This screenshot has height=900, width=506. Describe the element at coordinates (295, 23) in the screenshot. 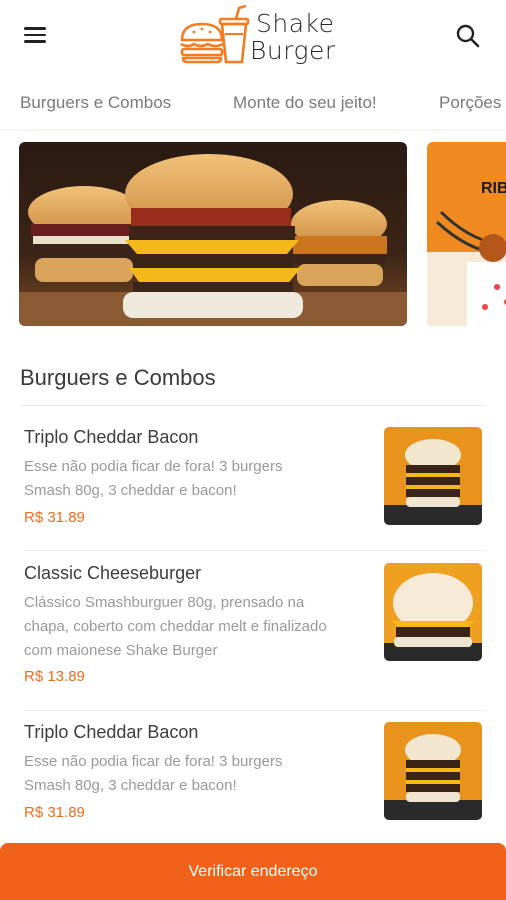

I see `logo-line-1: Shake` at that location.